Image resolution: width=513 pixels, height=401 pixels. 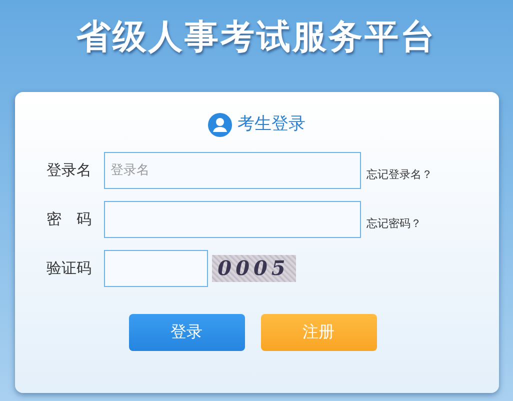 I want to click on captcha-field, so click(x=156, y=268).